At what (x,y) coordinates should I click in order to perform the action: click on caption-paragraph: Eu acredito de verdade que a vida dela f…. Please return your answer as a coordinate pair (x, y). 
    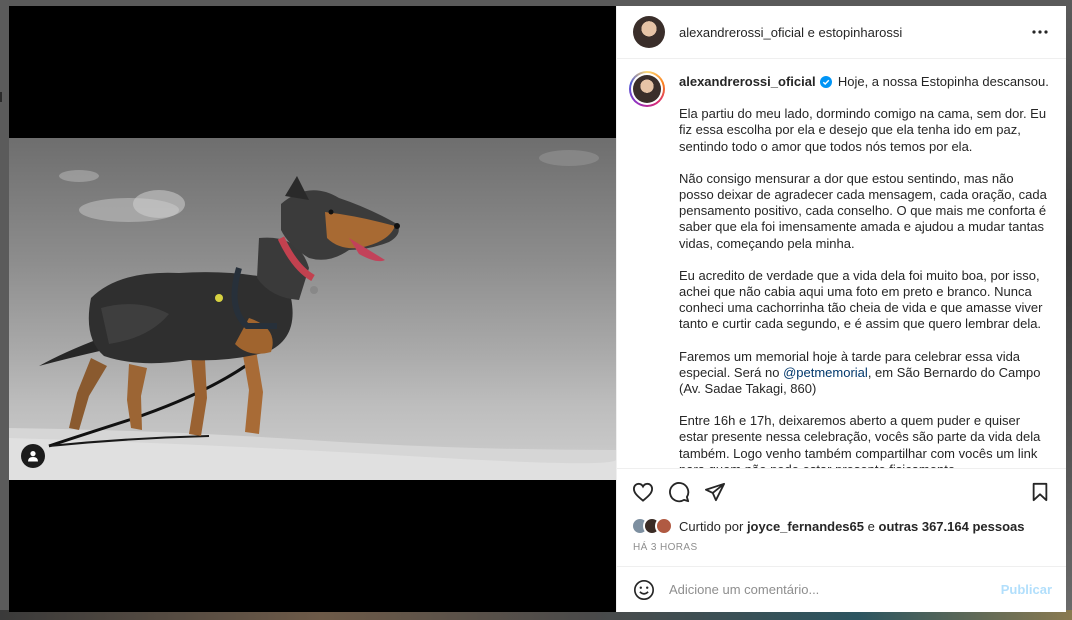
    Looking at the image, I should click on (861, 299).